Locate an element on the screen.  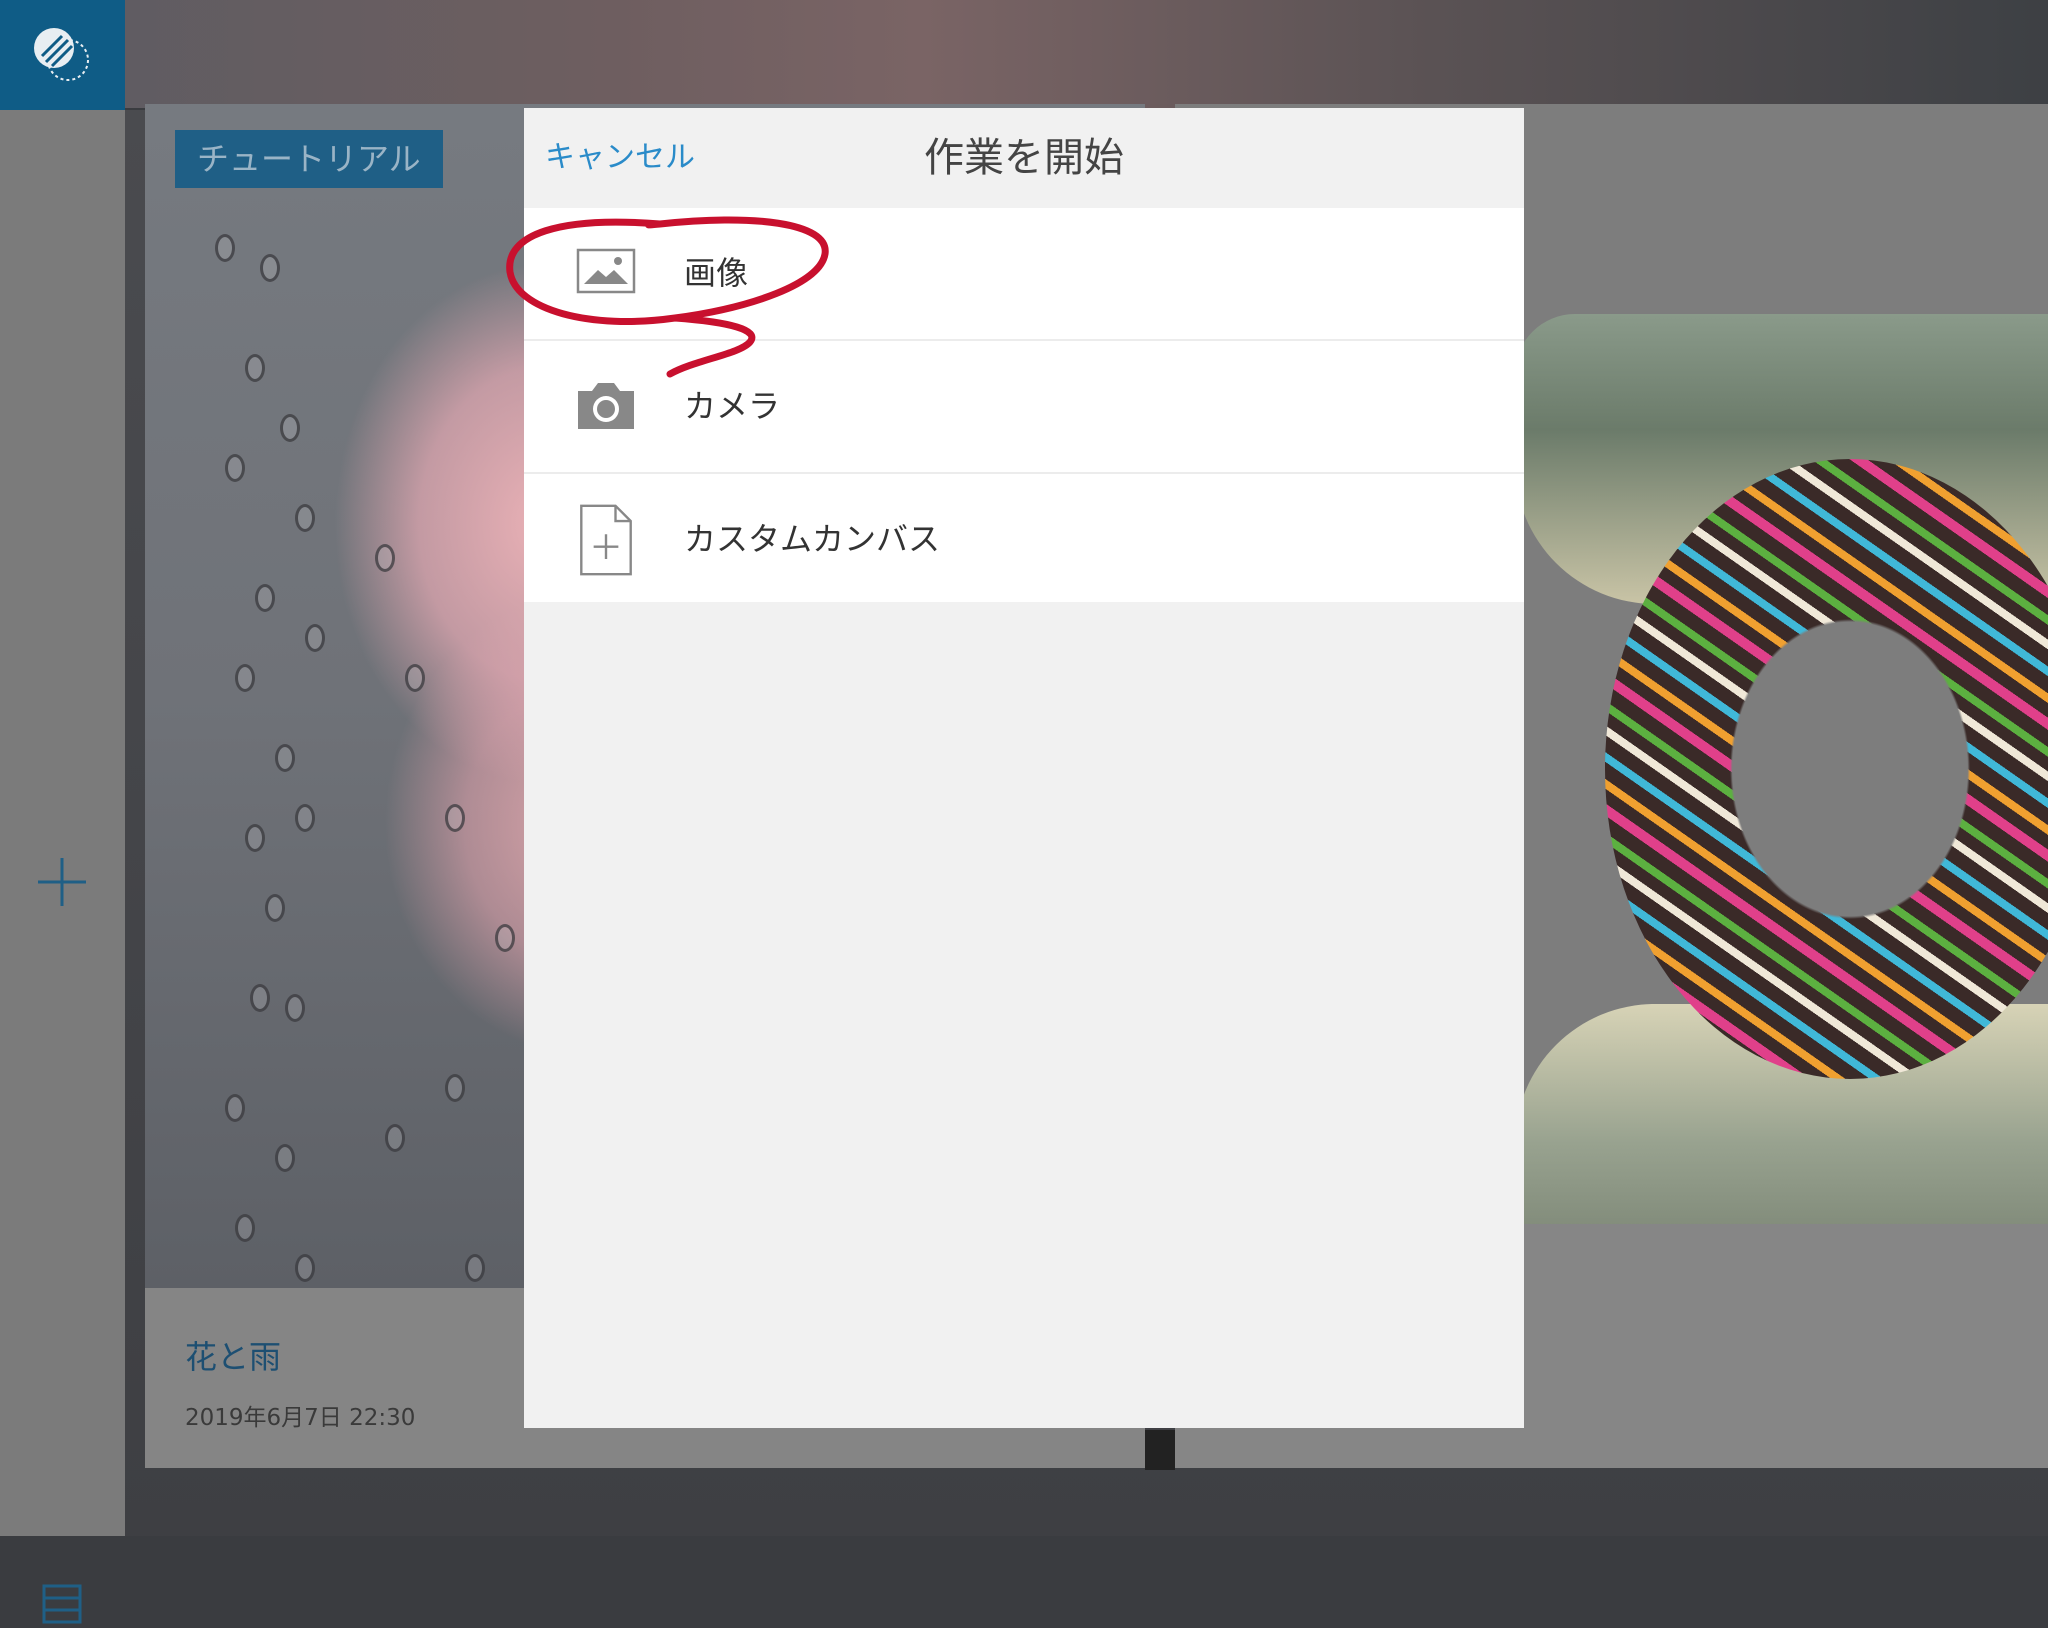
plus-icon is located at coordinates (62, 882).